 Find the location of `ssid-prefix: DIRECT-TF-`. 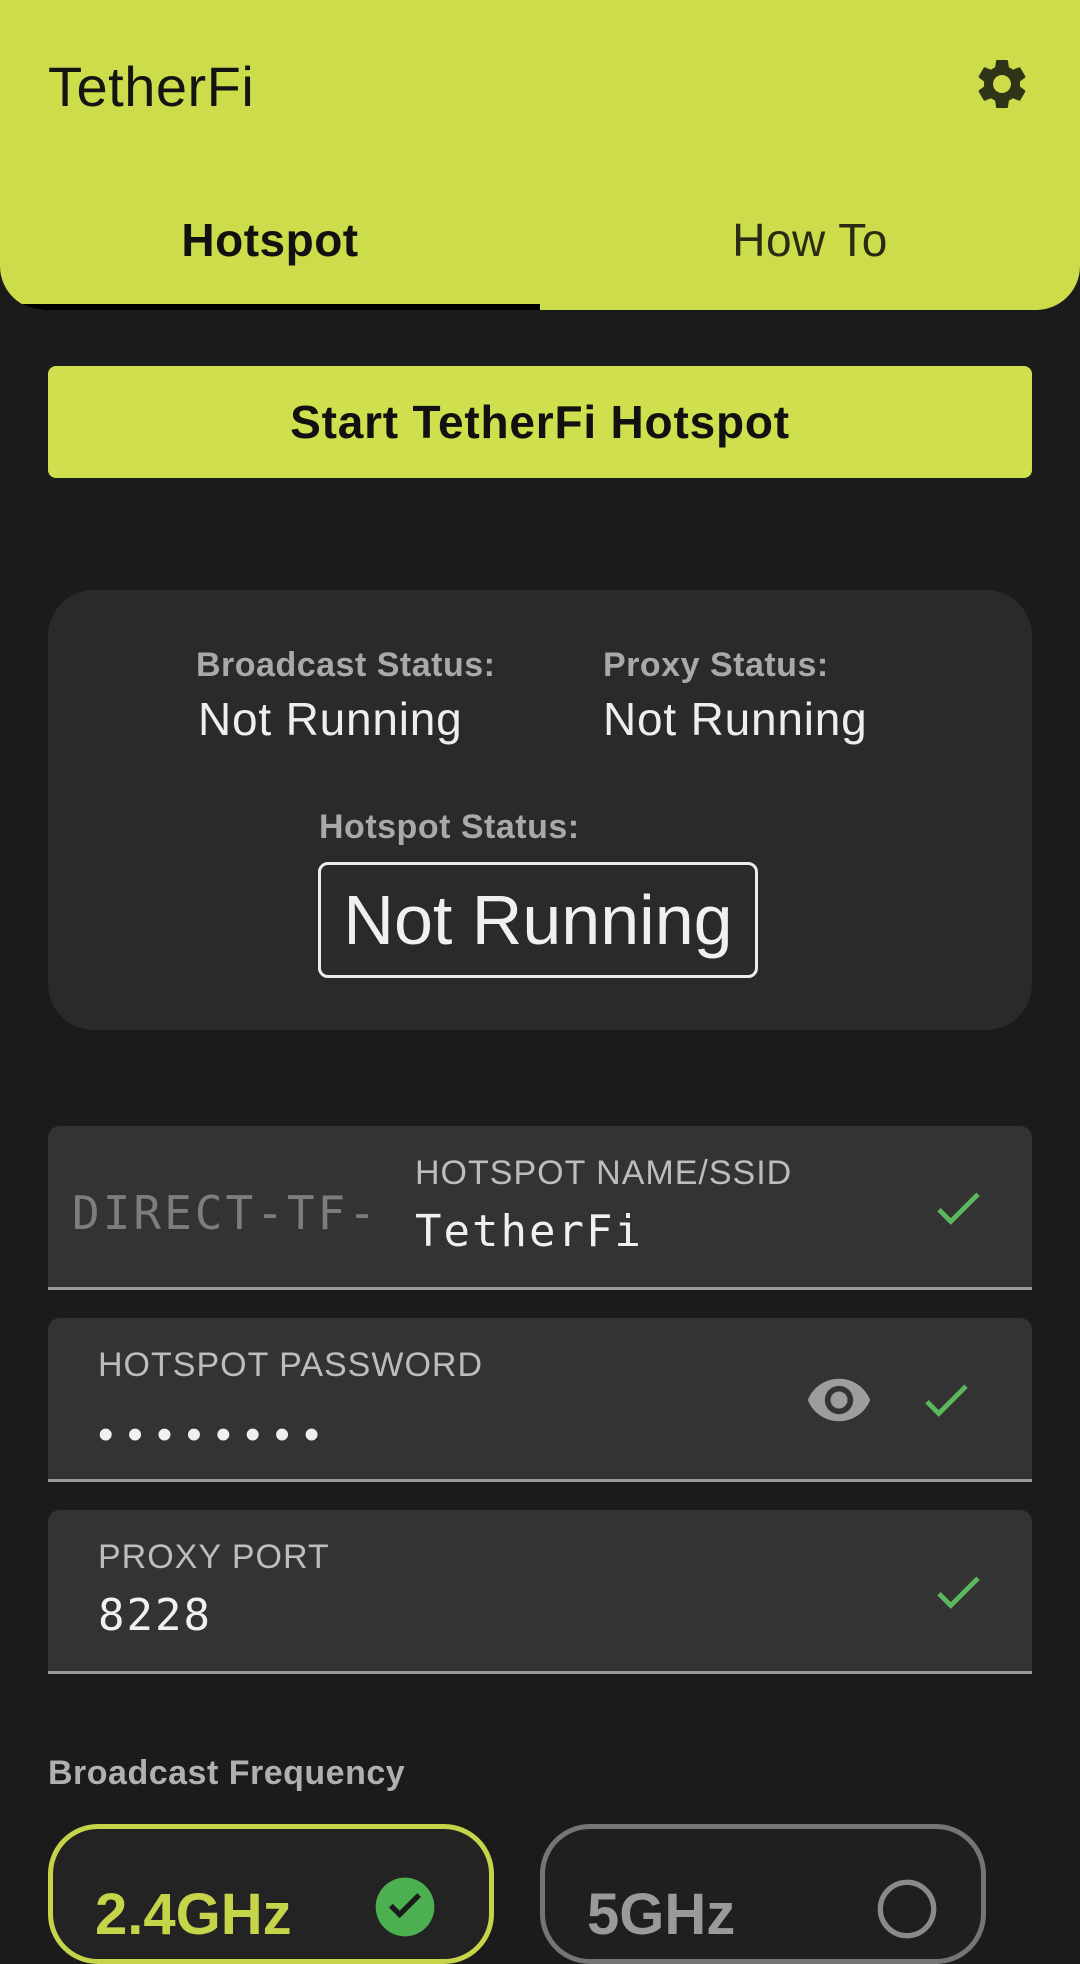

ssid-prefix: DIRECT-TF- is located at coordinates (225, 1213).